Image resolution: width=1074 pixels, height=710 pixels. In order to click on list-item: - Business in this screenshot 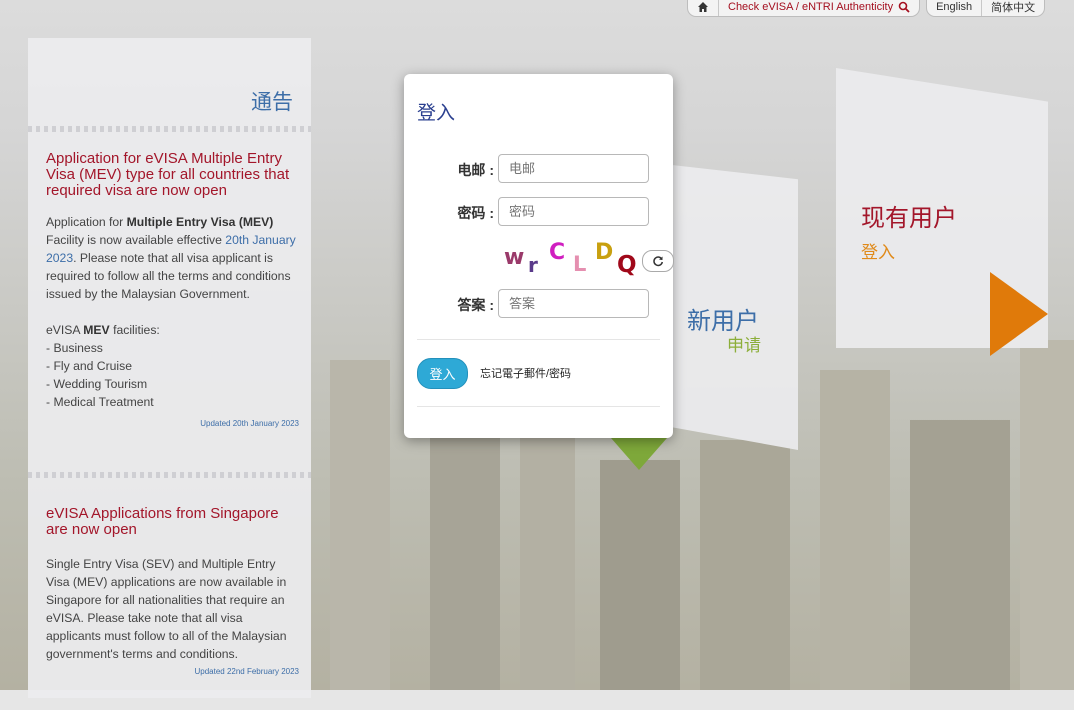, I will do `click(74, 348)`.